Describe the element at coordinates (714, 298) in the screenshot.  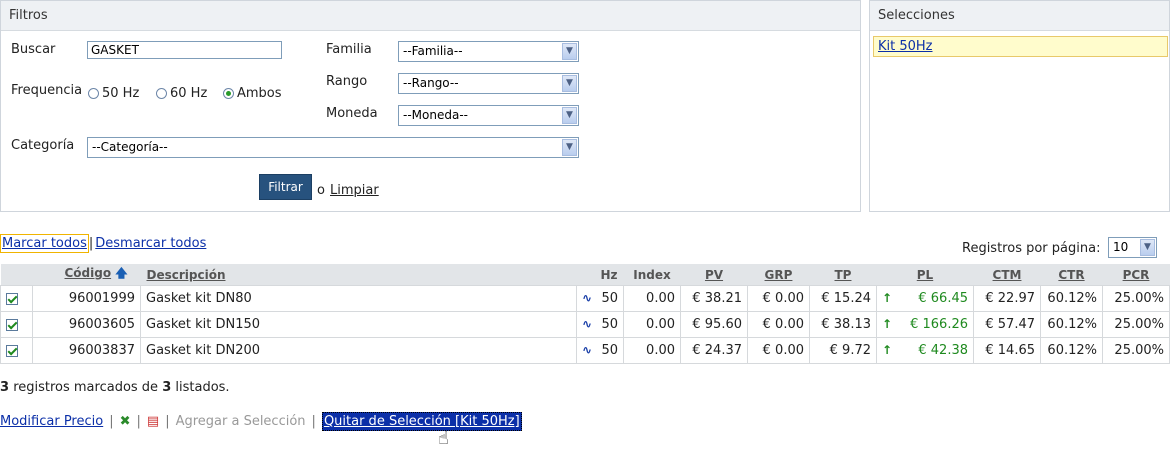
I see `cell-pv: € 38.21` at that location.